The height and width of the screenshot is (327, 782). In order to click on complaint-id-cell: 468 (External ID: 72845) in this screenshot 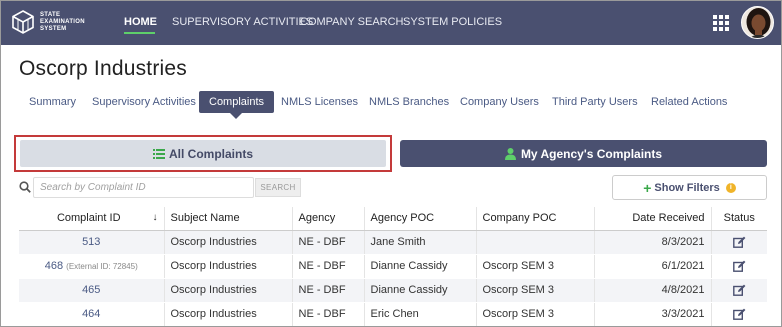, I will do `click(92, 266)`.